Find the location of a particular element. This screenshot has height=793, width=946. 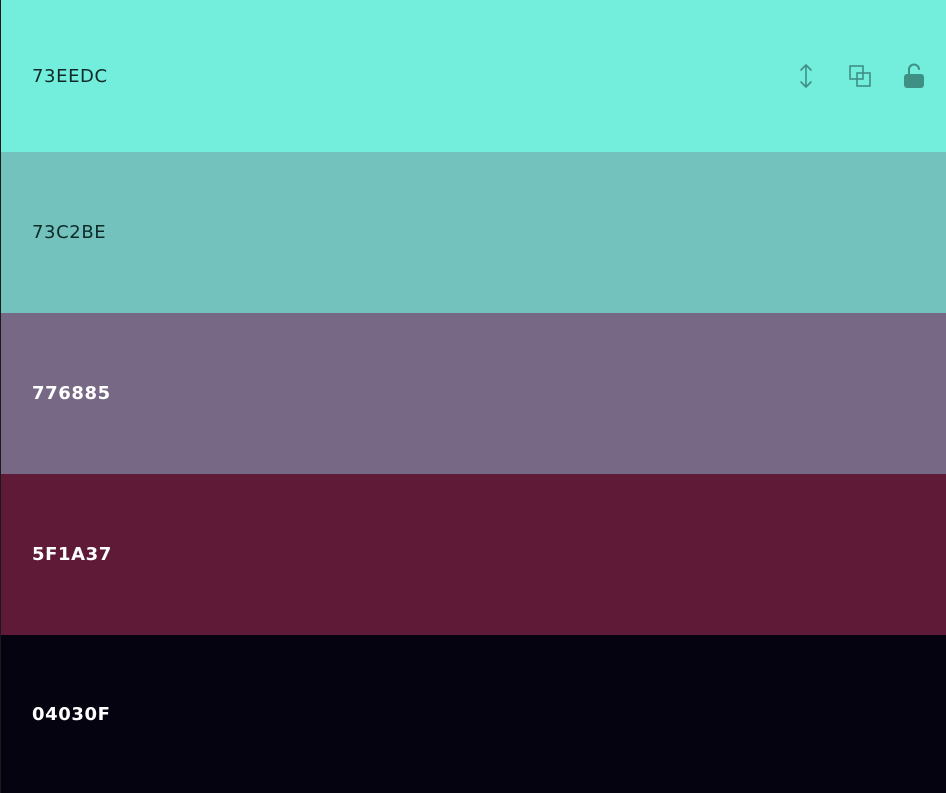

swatch-hex-label: 73C2BE is located at coordinates (69, 232).